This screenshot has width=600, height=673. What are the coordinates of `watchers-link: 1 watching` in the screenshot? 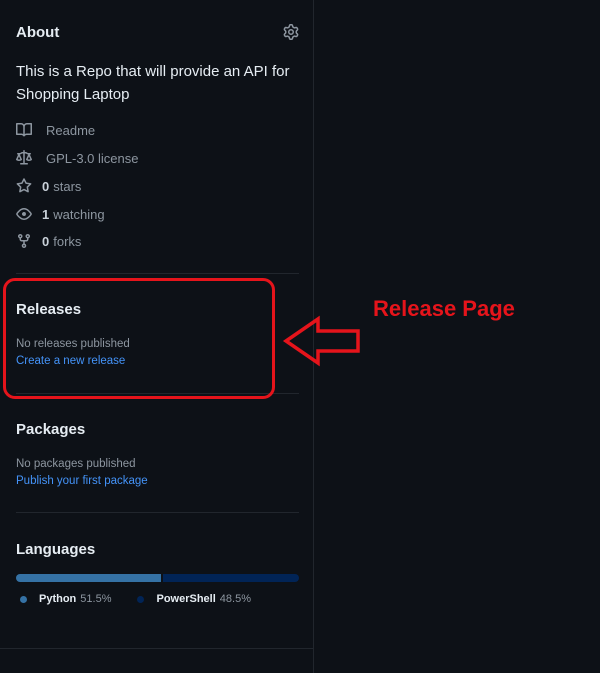 It's located at (60, 214).